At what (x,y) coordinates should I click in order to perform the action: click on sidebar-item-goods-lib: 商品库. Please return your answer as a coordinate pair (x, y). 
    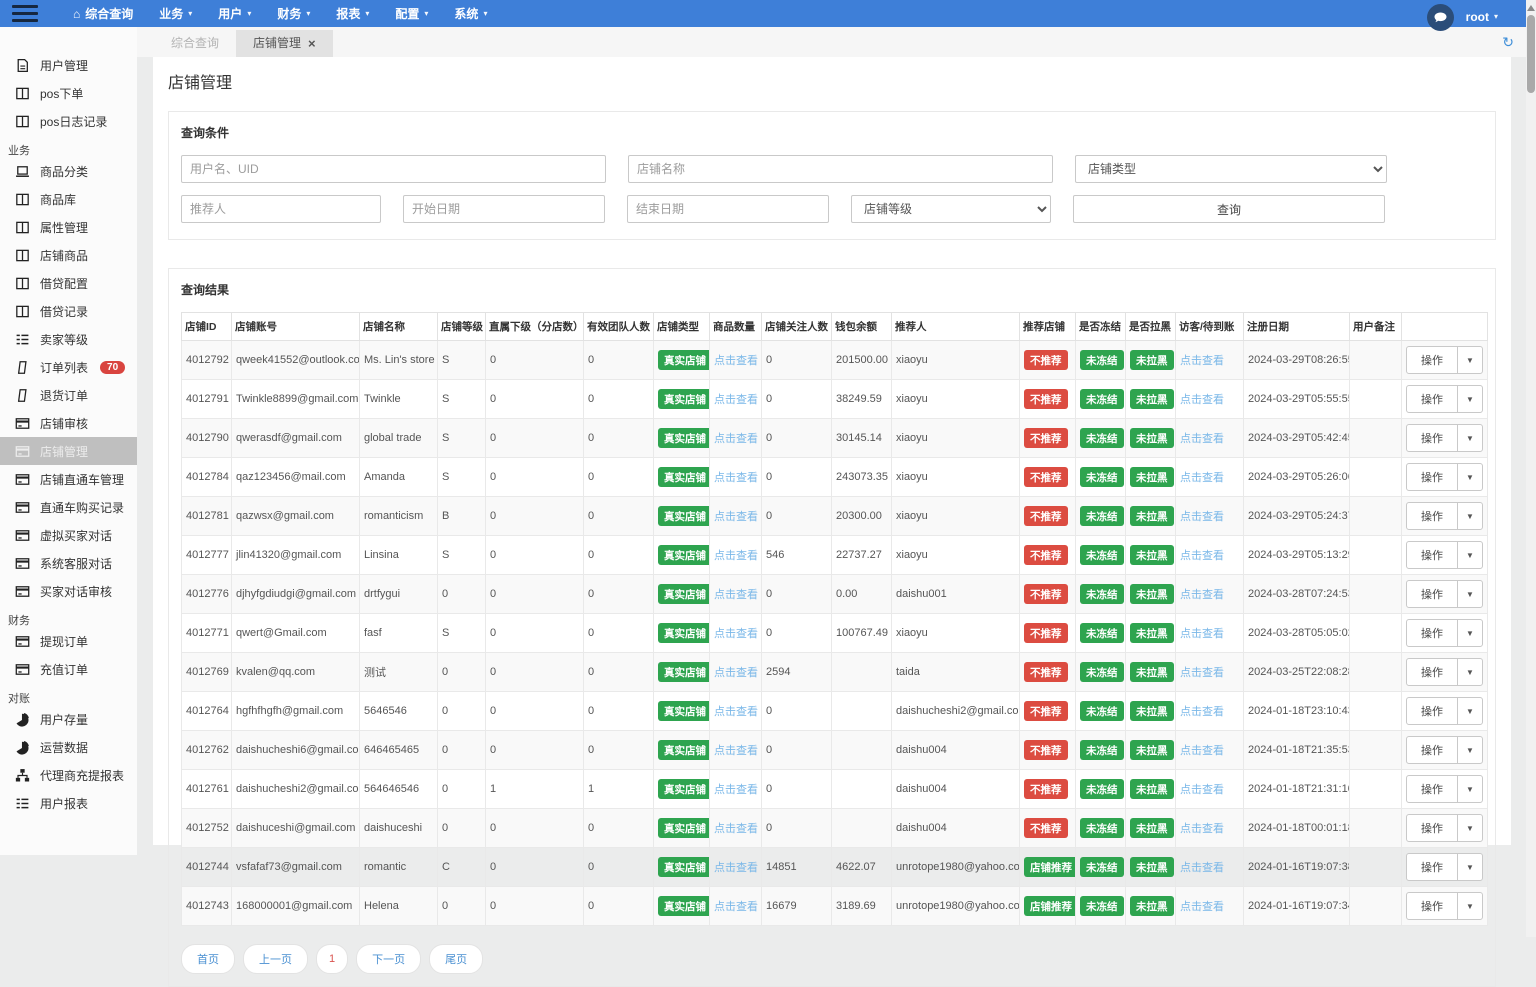
    Looking at the image, I should click on (68, 199).